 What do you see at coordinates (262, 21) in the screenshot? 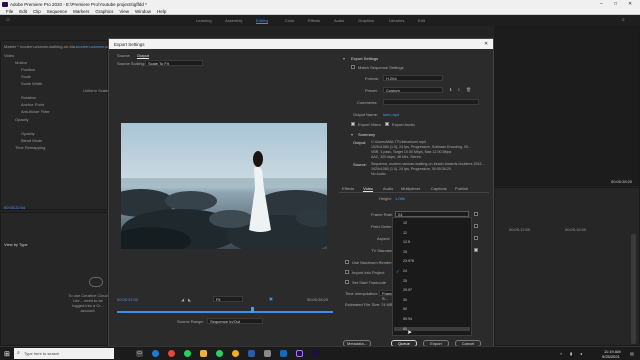
I see `workspace-tab-editing: Editing` at bounding box center [262, 21].